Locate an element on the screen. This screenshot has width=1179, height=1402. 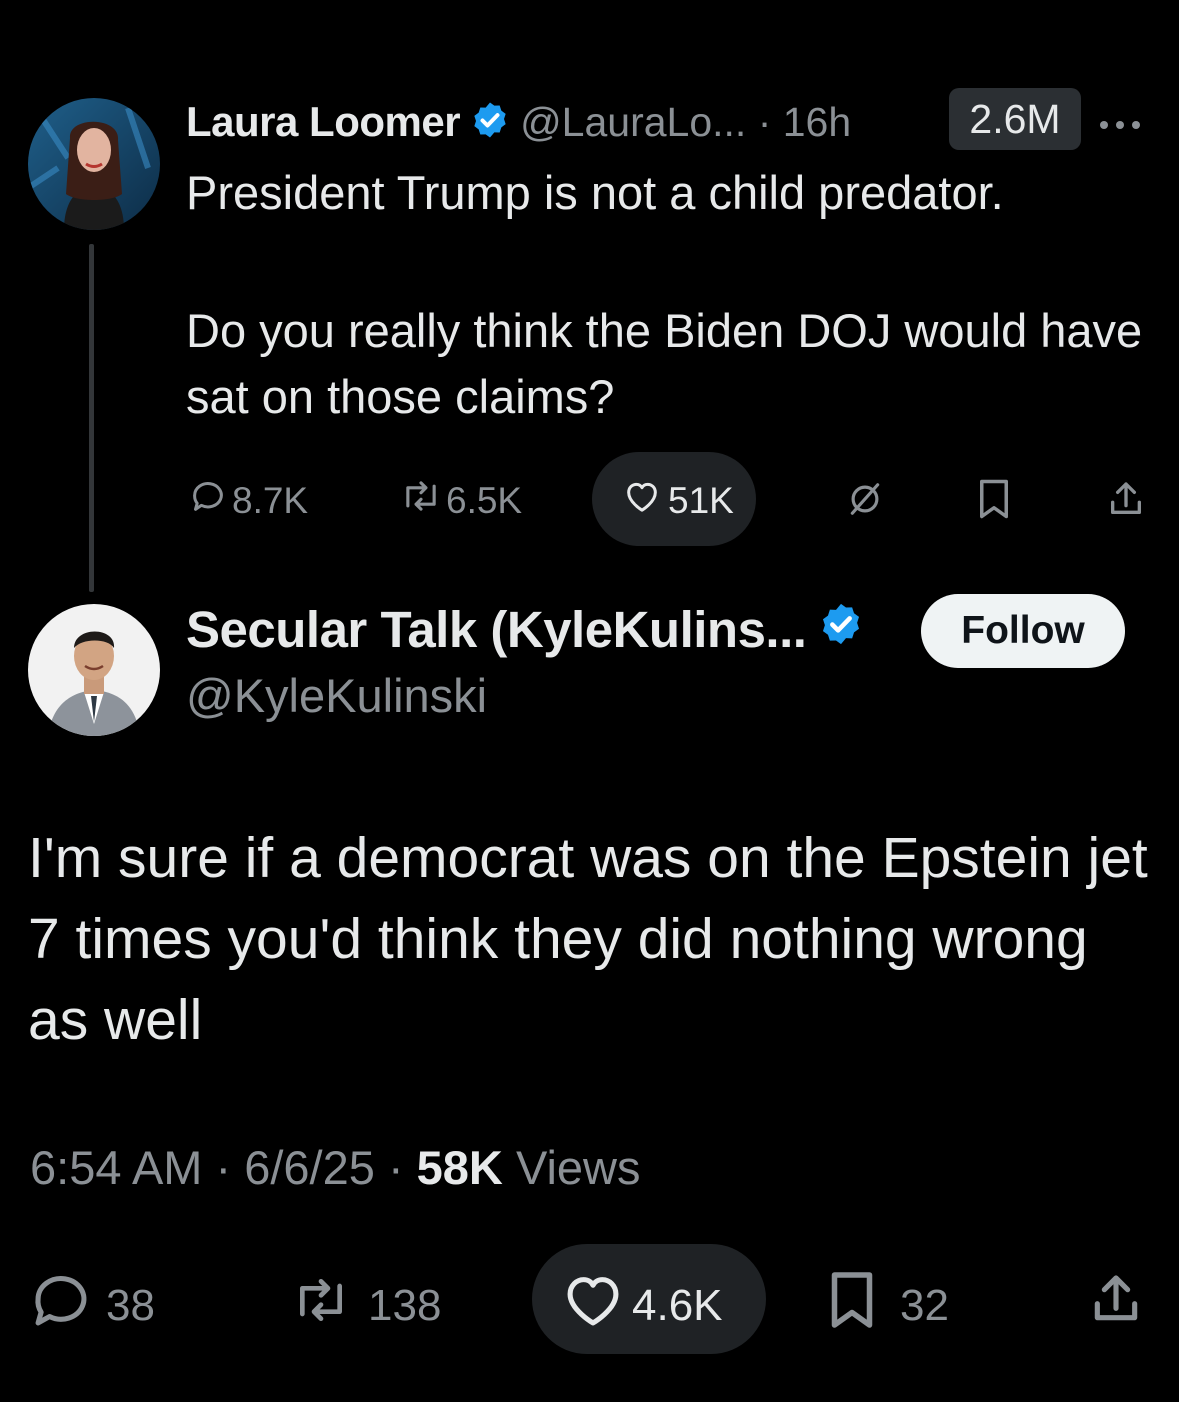
parent-tweet-header: Laura Loomer @LauraLo... · 16h is located at coordinates (518, 122).